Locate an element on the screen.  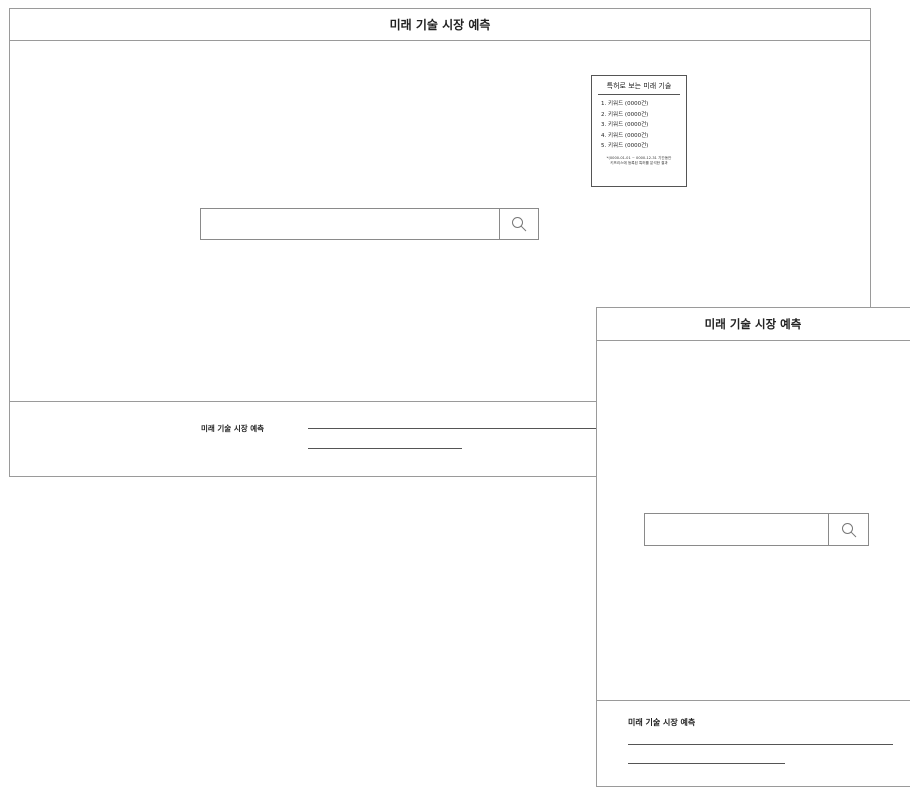
desktop-page-title: 미래 기술 시장 예측 is located at coordinates (440, 25).